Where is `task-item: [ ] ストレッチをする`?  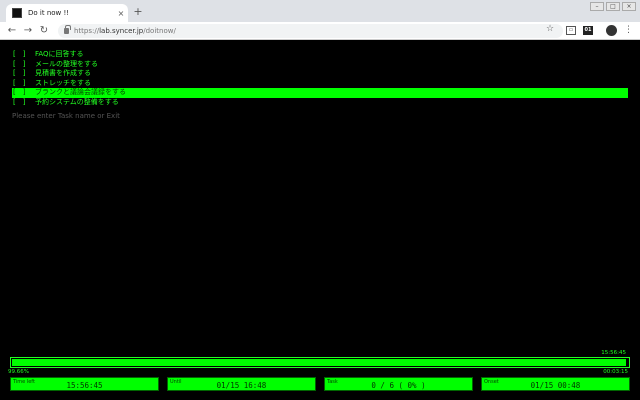 task-item: [ ] ストレッチをする is located at coordinates (320, 84).